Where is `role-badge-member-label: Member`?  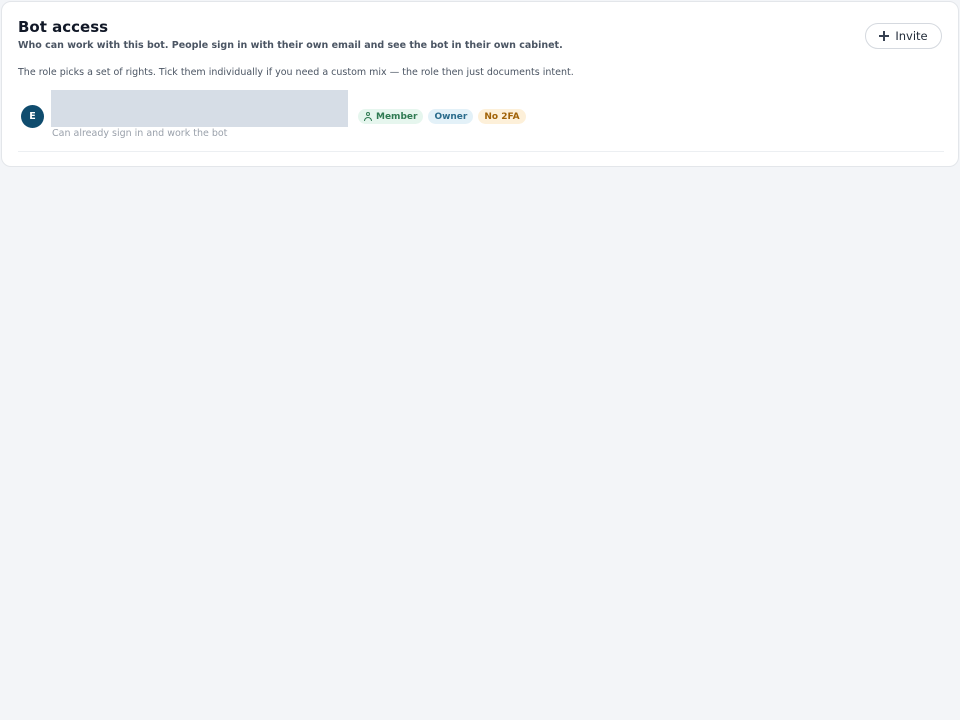 role-badge-member-label: Member is located at coordinates (397, 116).